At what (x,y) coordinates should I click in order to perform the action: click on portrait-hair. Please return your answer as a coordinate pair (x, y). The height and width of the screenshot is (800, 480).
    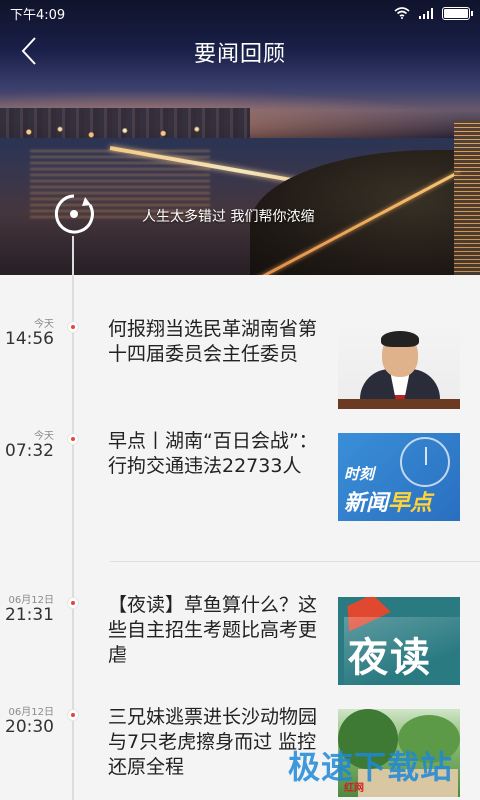
    Looking at the image, I should click on (400, 339).